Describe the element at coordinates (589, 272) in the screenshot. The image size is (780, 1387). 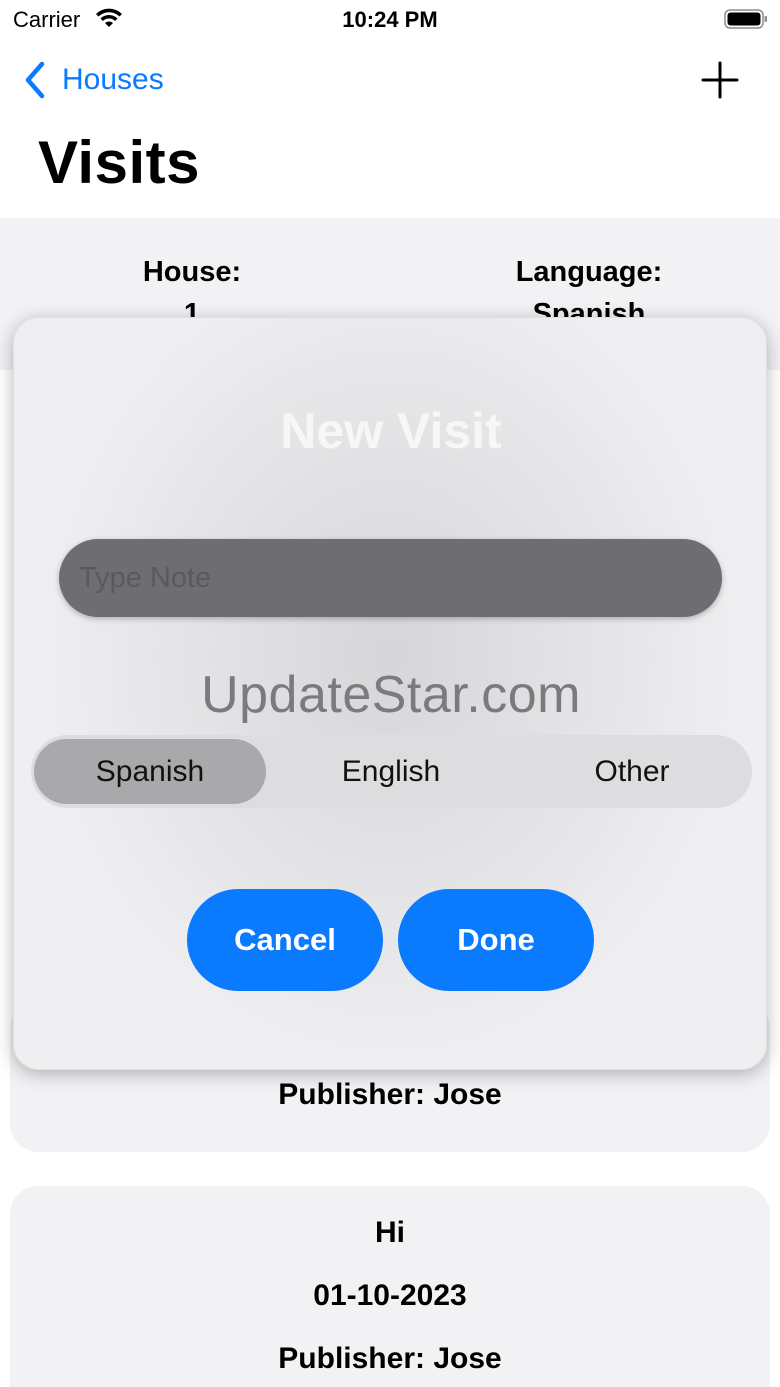
I see `language-label: Language:` at that location.